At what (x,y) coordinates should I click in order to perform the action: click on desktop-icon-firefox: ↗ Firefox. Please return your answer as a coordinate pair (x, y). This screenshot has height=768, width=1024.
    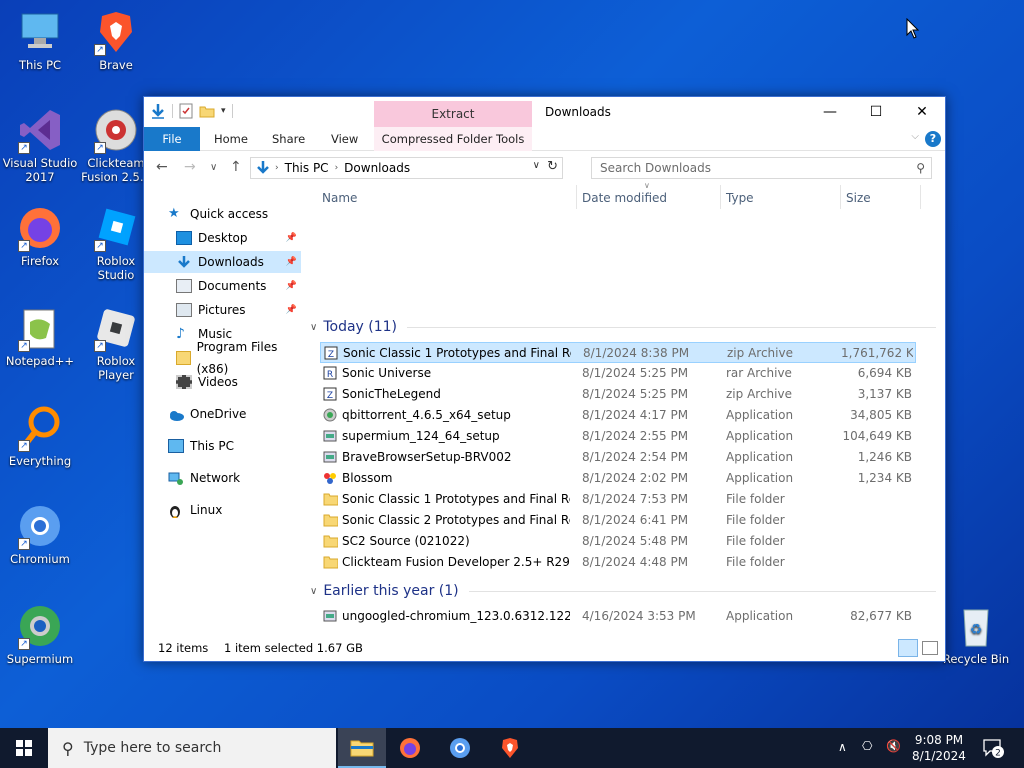
    Looking at the image, I should click on (40, 236).